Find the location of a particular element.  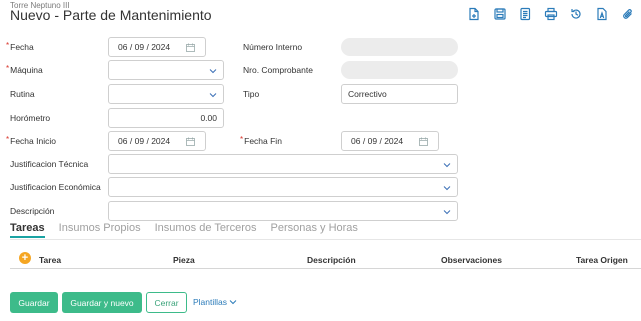

fecha-inicio-input: 06 / 09 / 2024 is located at coordinates (157, 141).